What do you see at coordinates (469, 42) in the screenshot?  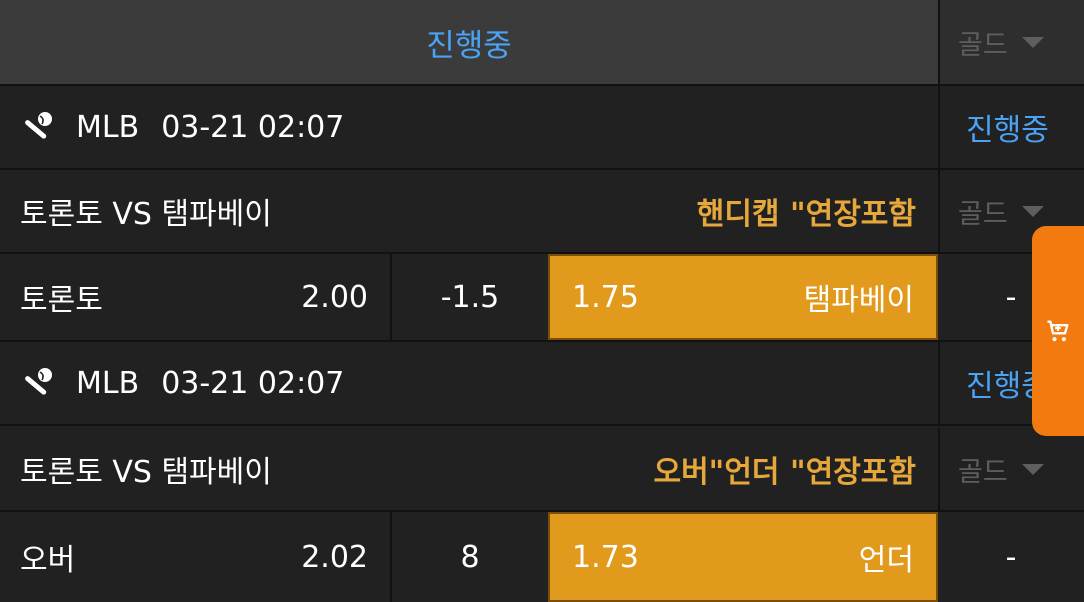 I see `status-tab: 진행중` at bounding box center [469, 42].